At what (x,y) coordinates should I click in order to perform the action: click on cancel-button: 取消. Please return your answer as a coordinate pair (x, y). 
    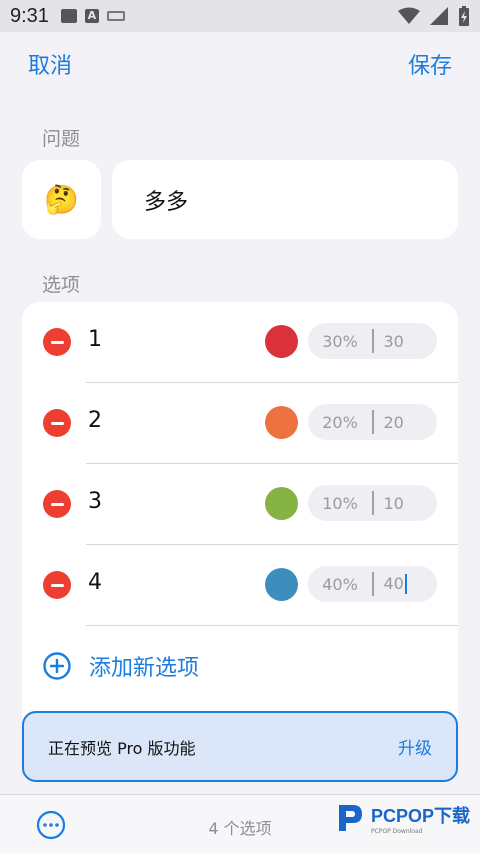
    Looking at the image, I should click on (50, 64).